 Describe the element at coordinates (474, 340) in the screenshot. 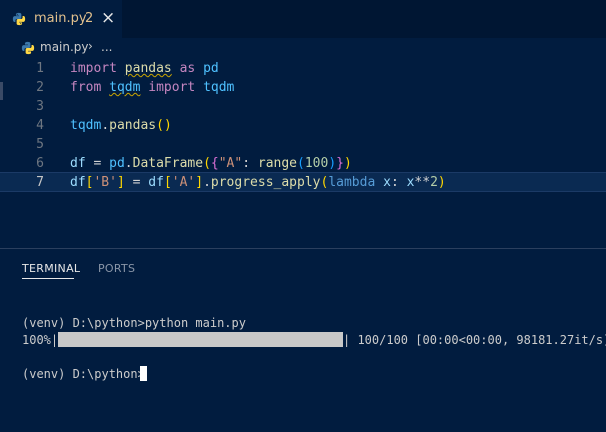

I see `progress-stats: | 100/100 [00:00<00:00, 98181.27it/s]` at that location.